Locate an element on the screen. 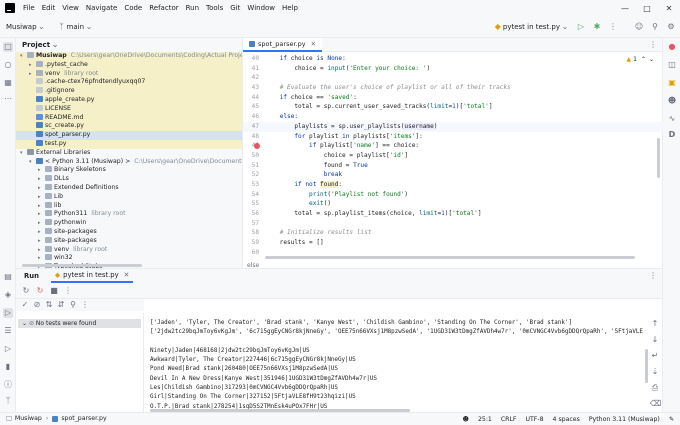 Image resolution: width=680 pixels, height=425 pixels. scroll-end-icon: ⇣ is located at coordinates (655, 372).